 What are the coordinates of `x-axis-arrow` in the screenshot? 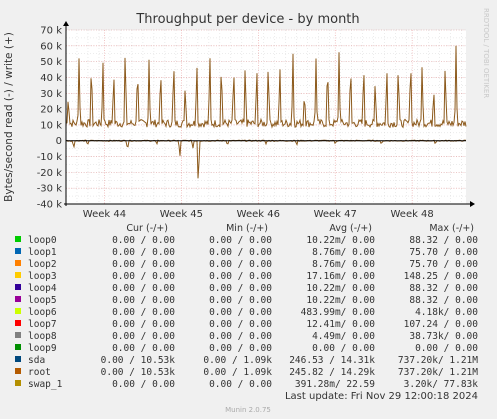 It's located at (472, 204).